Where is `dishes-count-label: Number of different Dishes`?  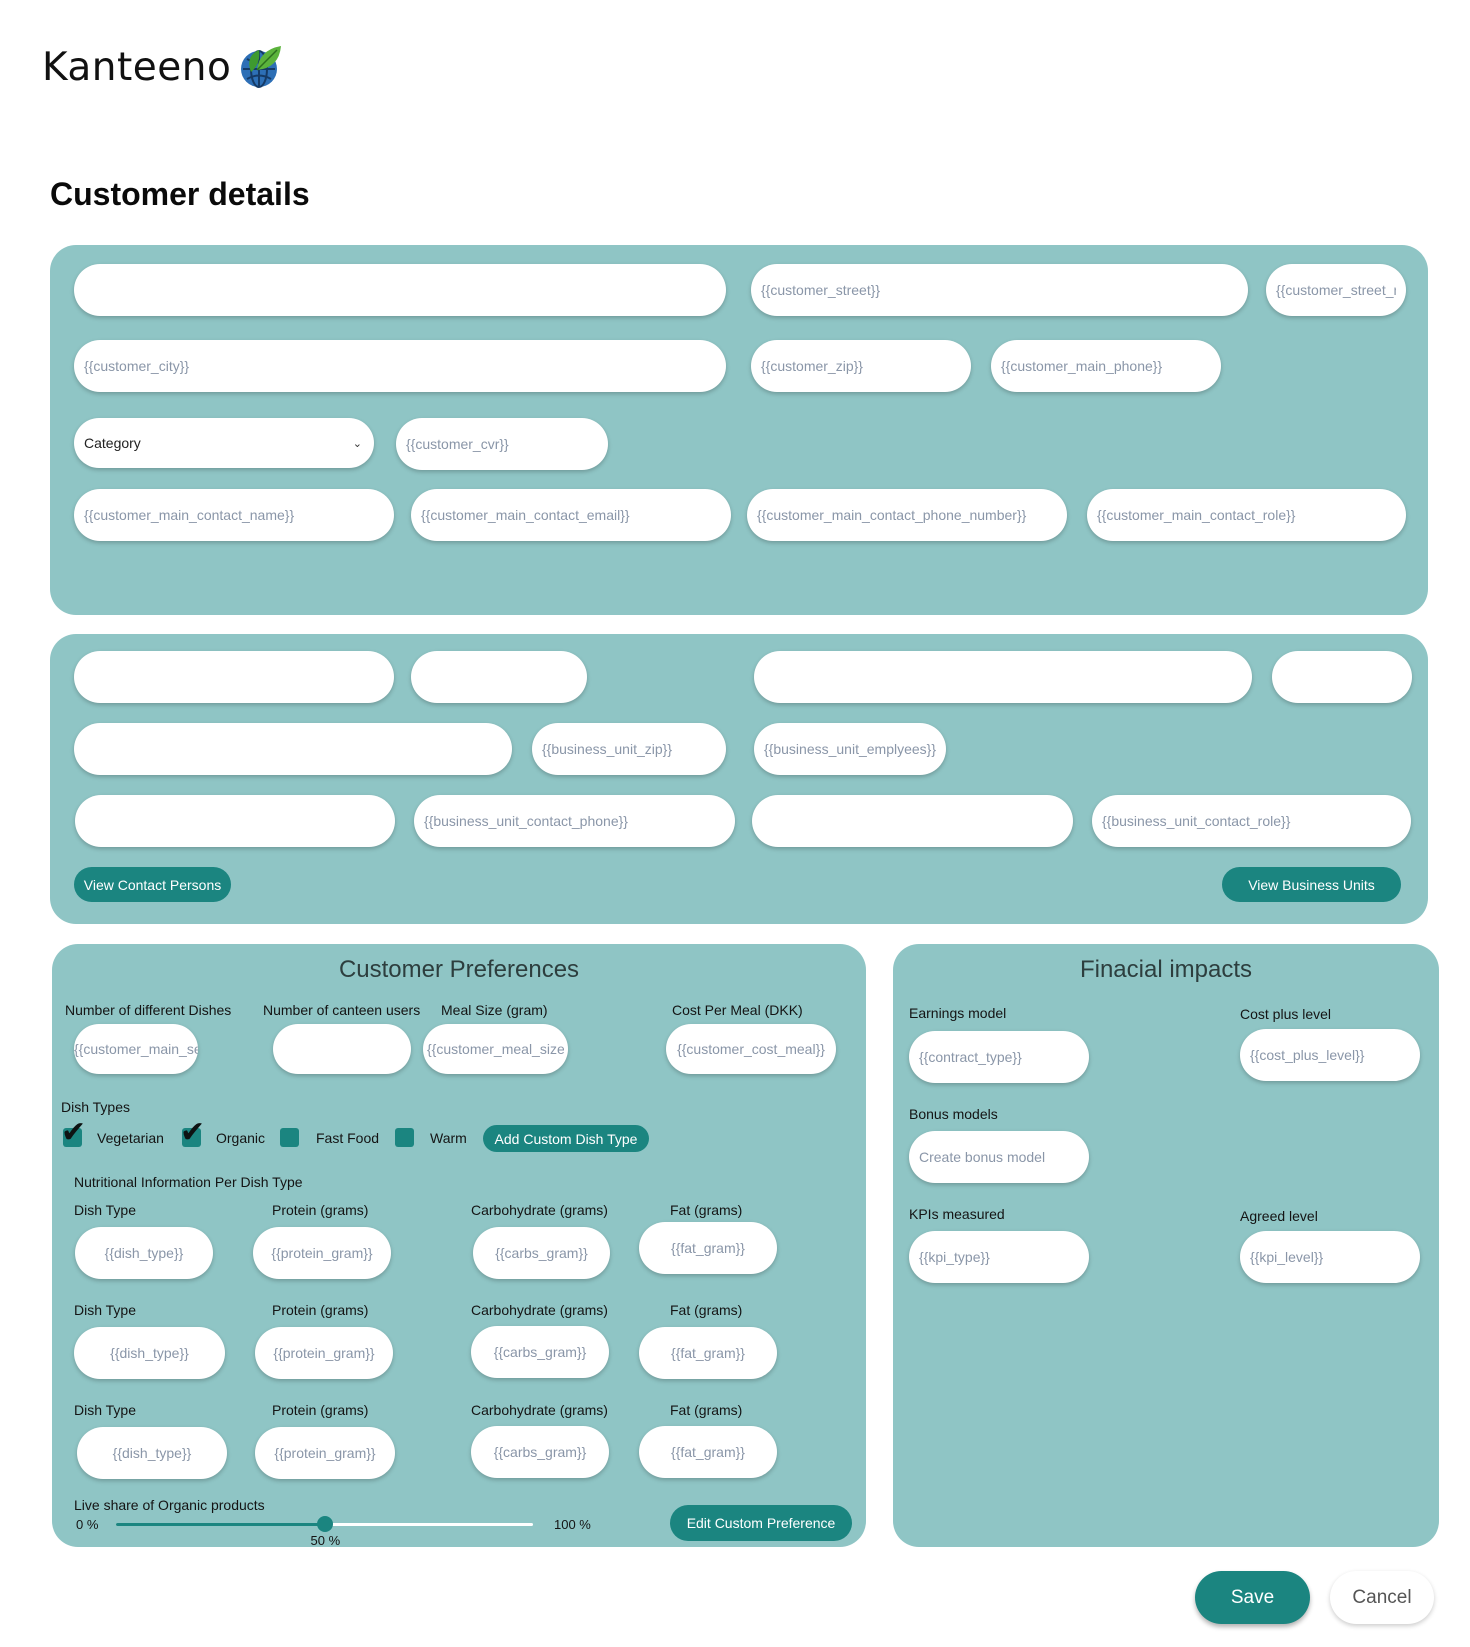
dishes-count-label: Number of different Dishes is located at coordinates (148, 1010).